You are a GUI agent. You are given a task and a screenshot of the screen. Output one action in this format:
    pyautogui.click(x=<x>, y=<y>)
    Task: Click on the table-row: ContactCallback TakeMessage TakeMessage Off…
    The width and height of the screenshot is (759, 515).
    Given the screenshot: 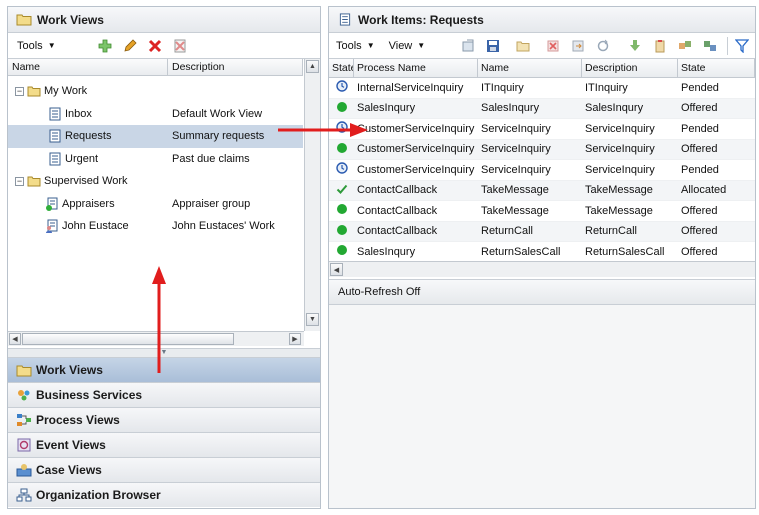 What is the action you would take?
    pyautogui.click(x=542, y=211)
    